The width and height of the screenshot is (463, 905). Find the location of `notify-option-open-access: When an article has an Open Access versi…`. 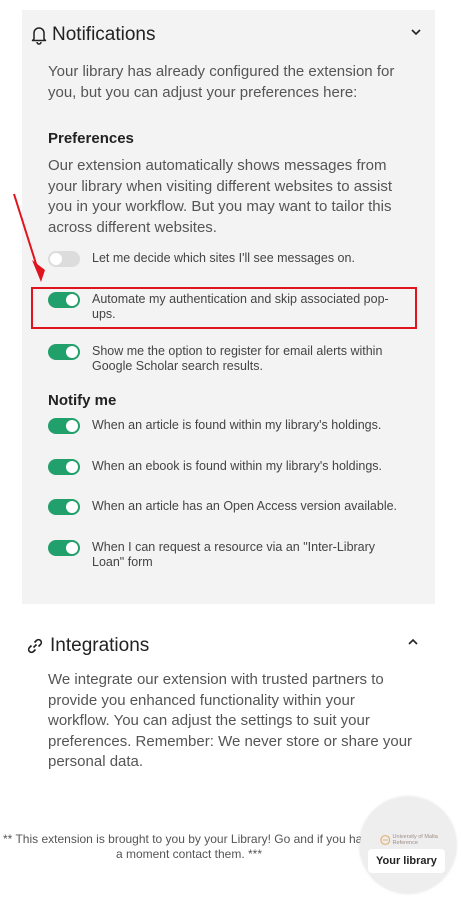

notify-option-open-access: When an article has an Open Access versi… is located at coordinates (229, 507).